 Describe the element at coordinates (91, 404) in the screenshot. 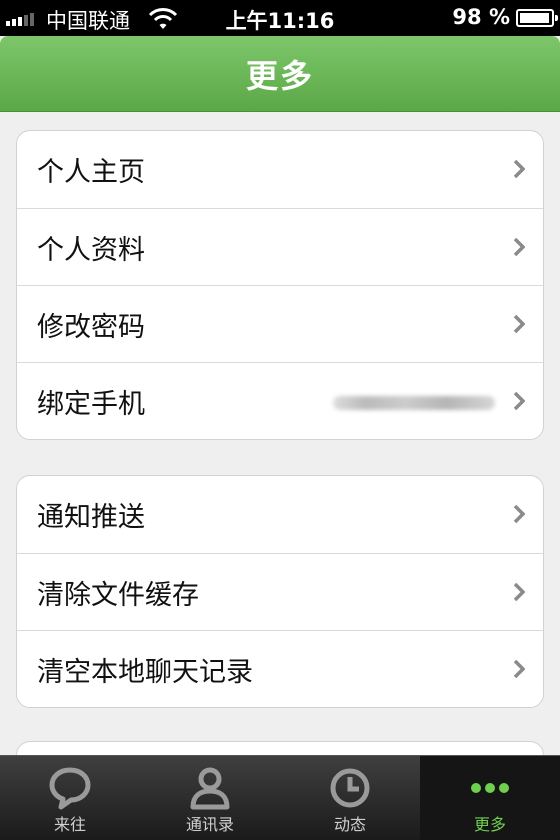

I see `menu-item-label: 绑定手机` at that location.